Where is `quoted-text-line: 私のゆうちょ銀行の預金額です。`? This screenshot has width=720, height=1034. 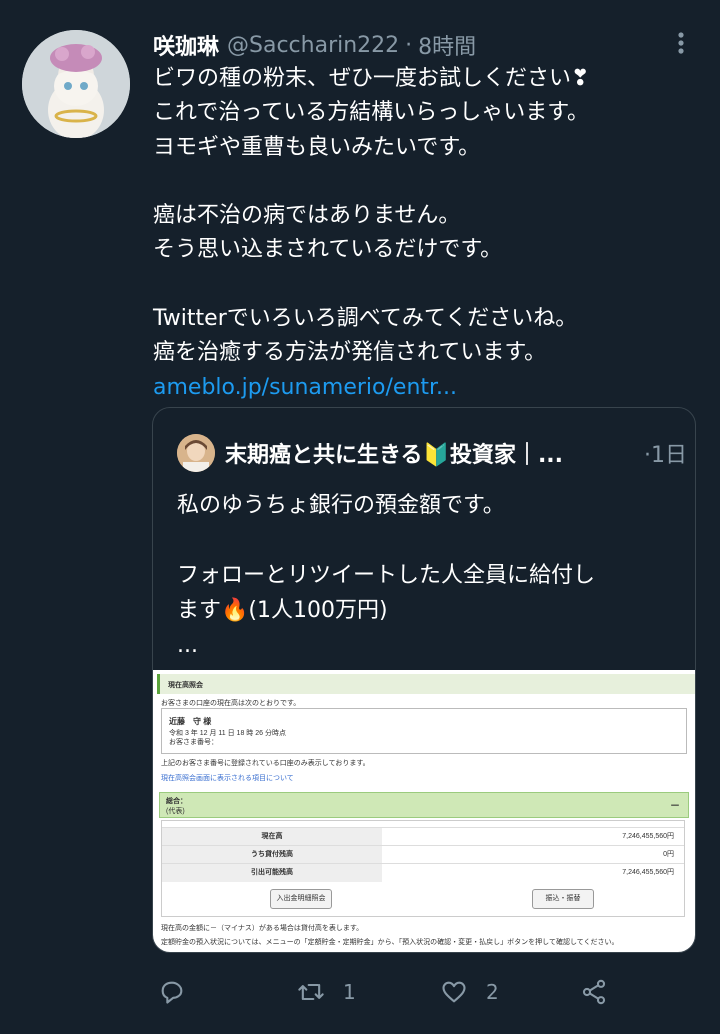
quoted-text-line: 私のゆうちょ銀行の預金額です。 is located at coordinates (341, 505).